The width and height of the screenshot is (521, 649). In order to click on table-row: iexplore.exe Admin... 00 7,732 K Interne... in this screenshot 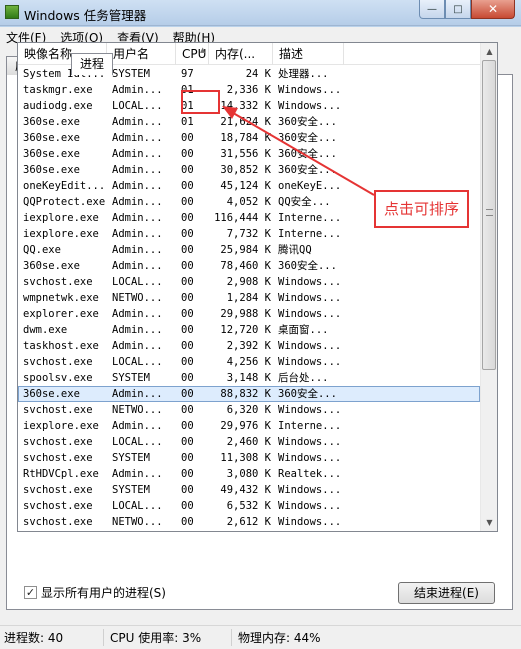, I will do `click(249, 234)`.